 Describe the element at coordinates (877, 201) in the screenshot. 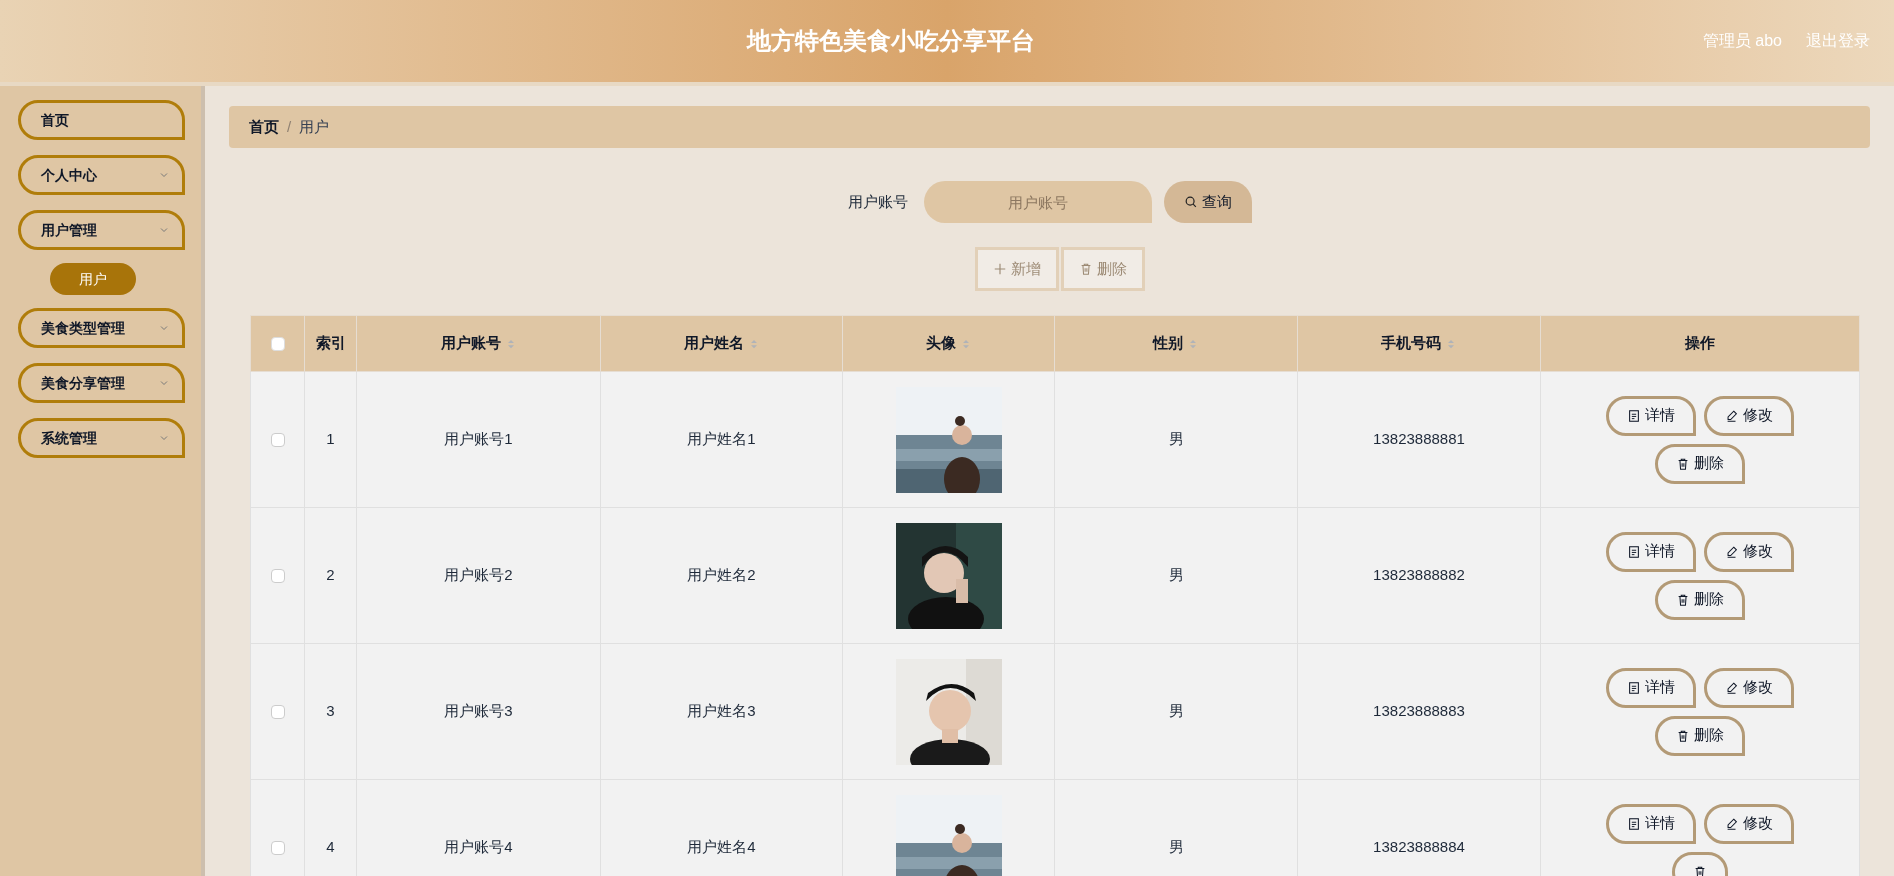

I see `search-label: 用户账号` at that location.